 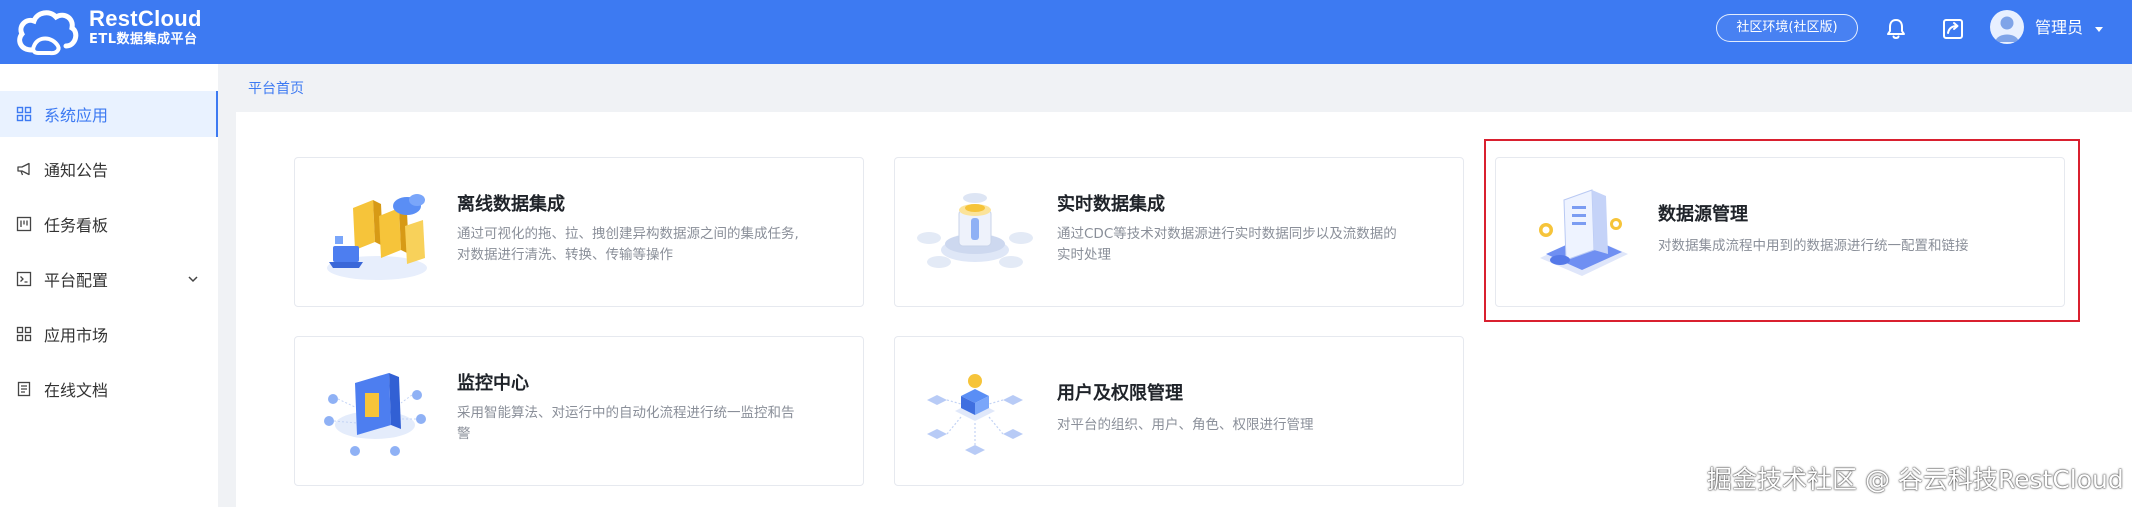 What do you see at coordinates (23, 169) in the screenshot?
I see `megaphone-icon` at bounding box center [23, 169].